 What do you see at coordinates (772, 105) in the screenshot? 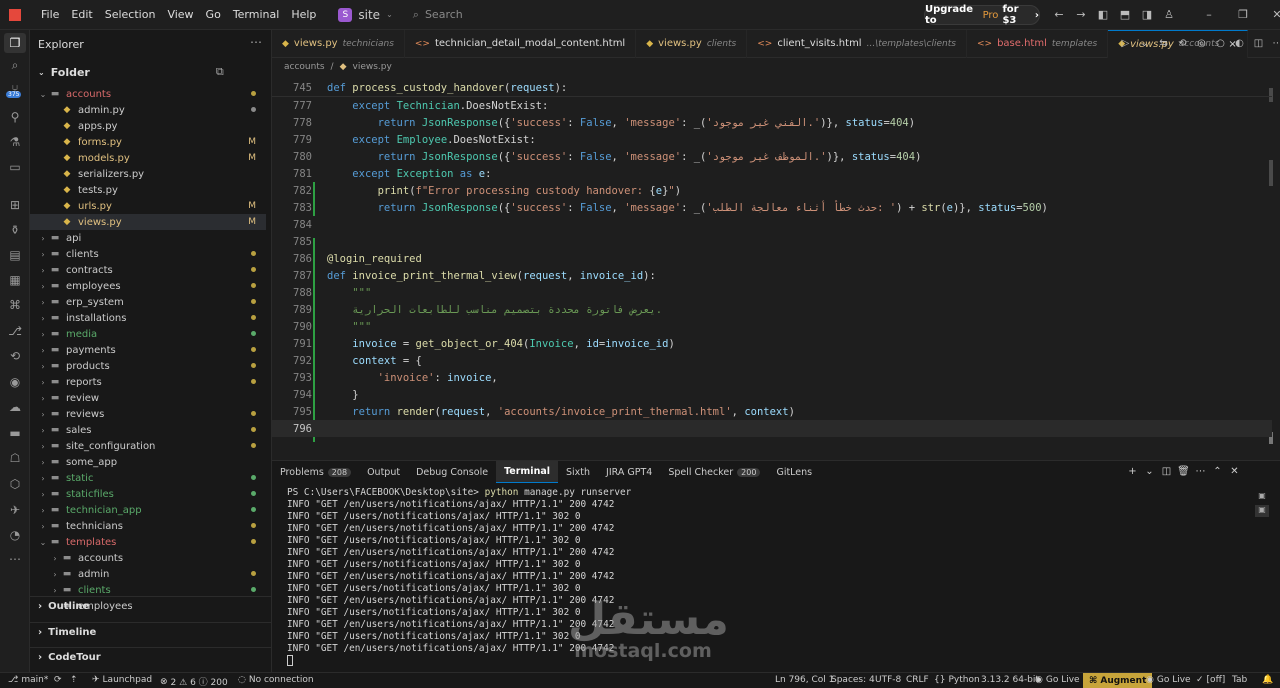
I see `code-line: 777 except Technician.DoesNotExist:` at bounding box center [772, 105].